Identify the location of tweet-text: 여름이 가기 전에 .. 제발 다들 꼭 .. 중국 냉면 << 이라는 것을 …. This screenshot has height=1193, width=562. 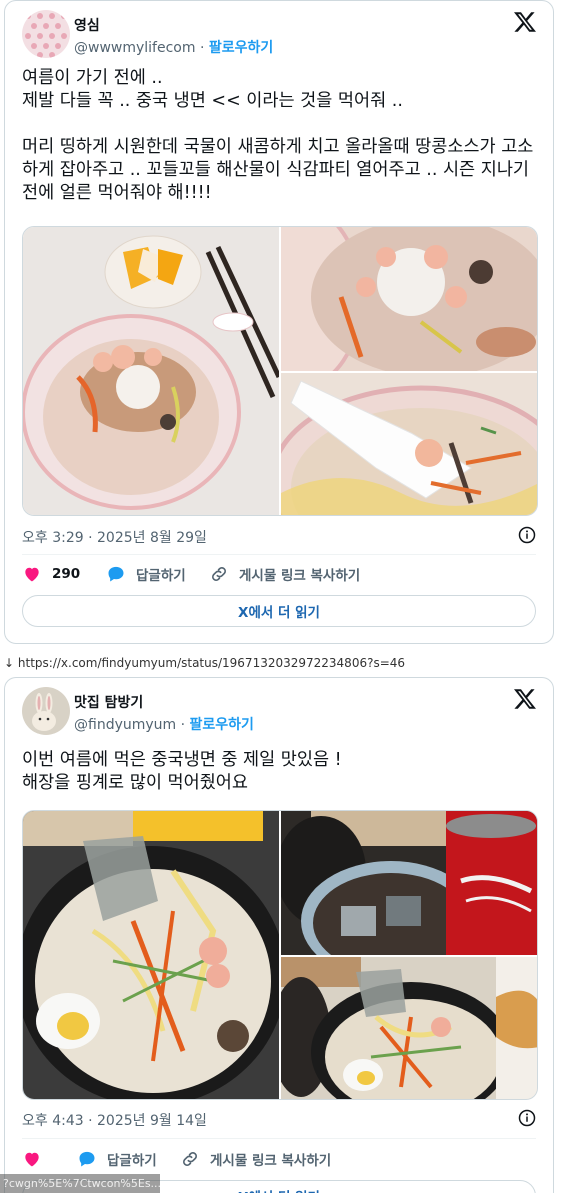
(278, 135).